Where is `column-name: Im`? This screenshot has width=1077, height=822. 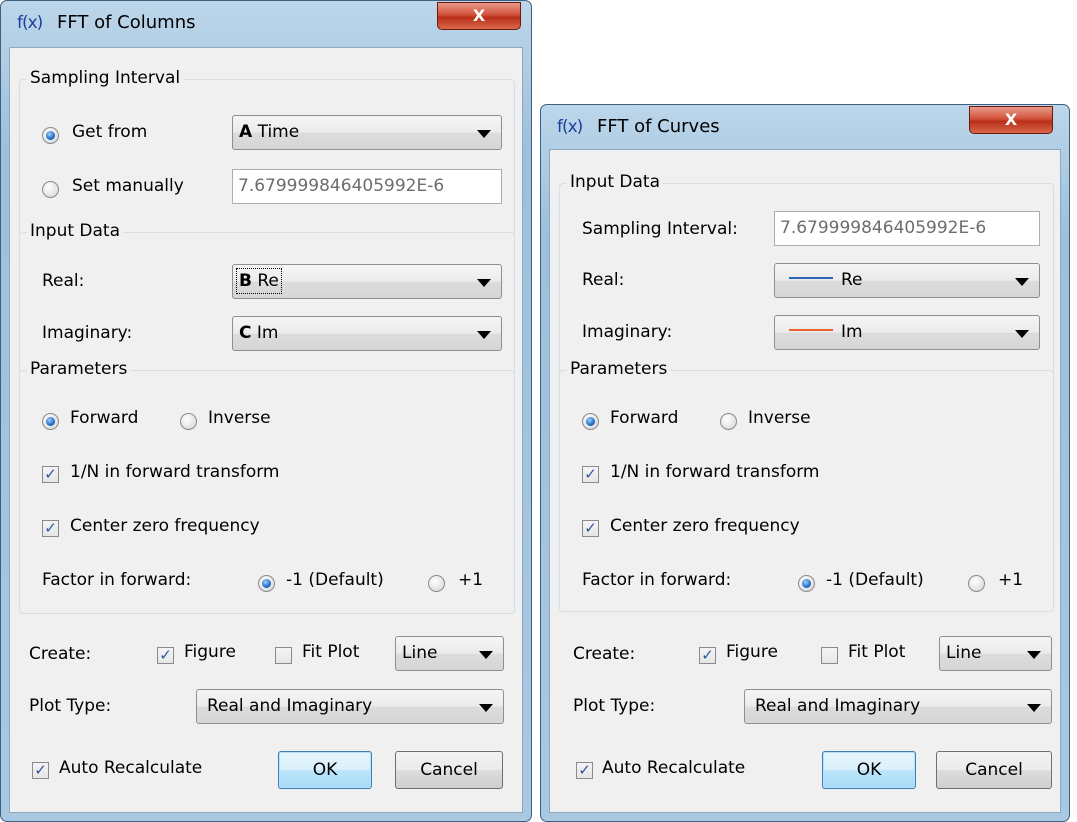
column-name: Im is located at coordinates (267, 333).